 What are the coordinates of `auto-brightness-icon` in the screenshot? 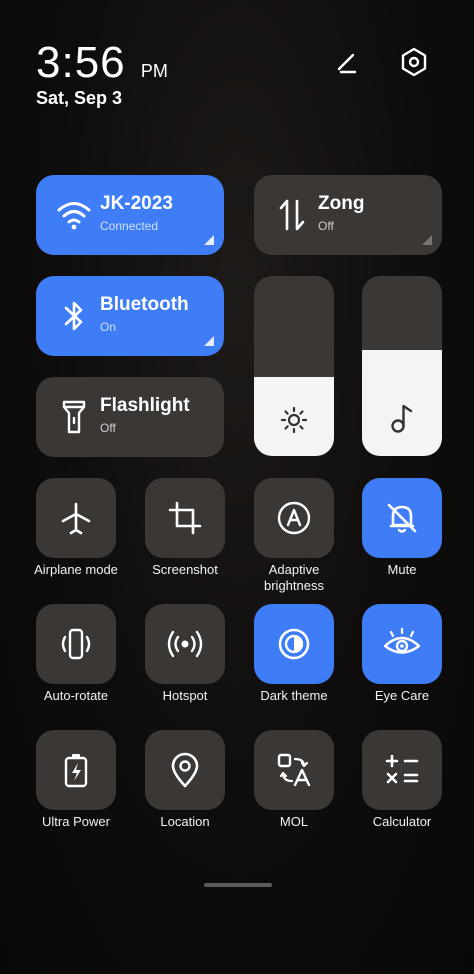 It's located at (294, 518).